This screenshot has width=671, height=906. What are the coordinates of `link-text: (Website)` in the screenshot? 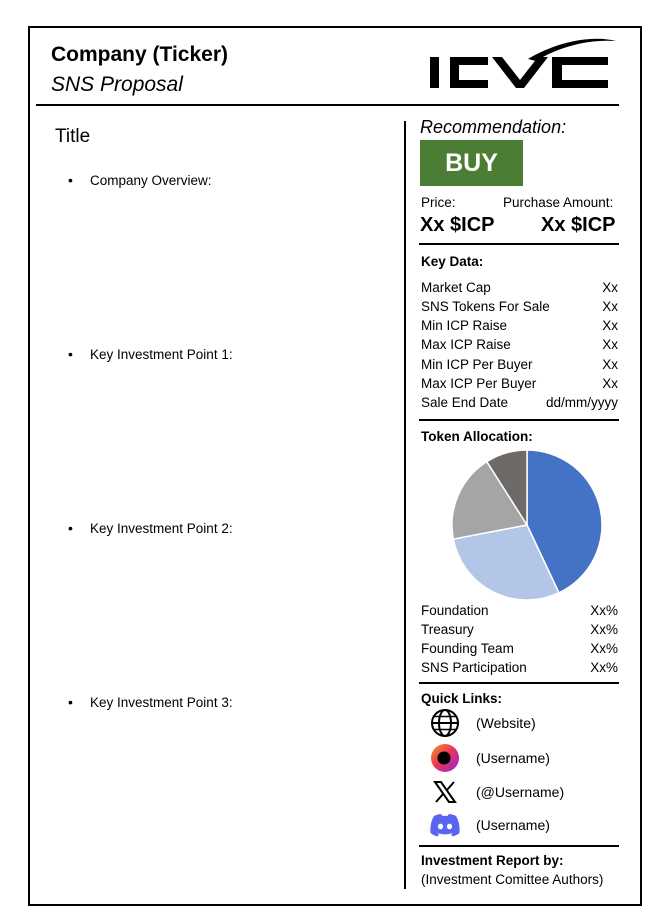 It's located at (506, 723).